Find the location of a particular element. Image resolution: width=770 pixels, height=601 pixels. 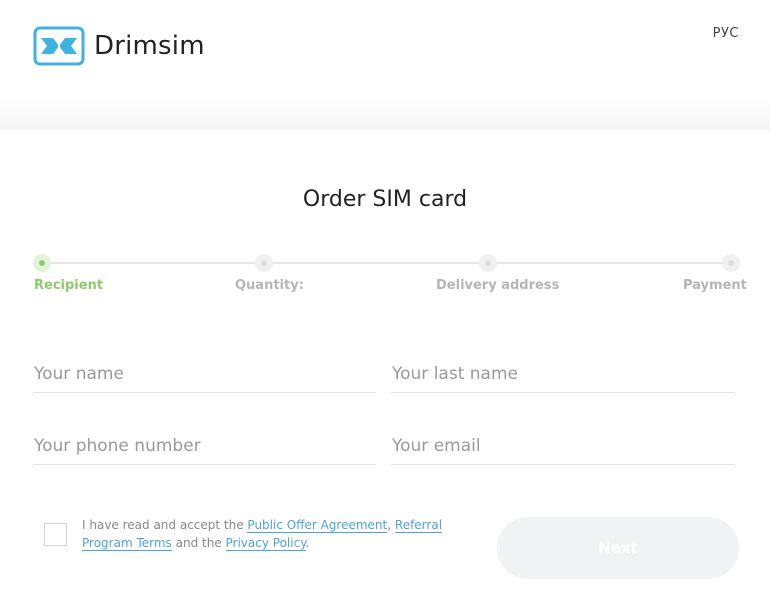

step-dot-recipient is located at coordinates (42, 263).